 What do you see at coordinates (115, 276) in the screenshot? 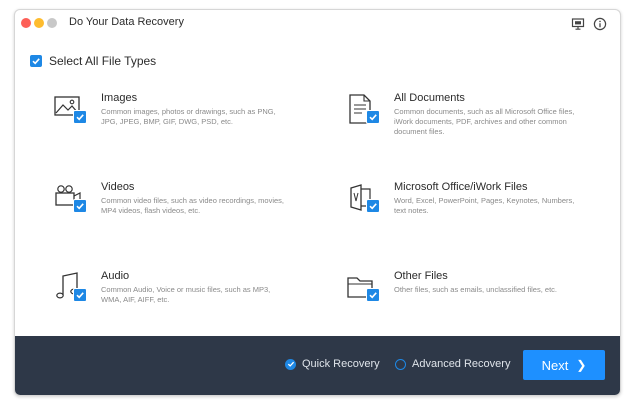
I see `file-type-title: Audio` at bounding box center [115, 276].